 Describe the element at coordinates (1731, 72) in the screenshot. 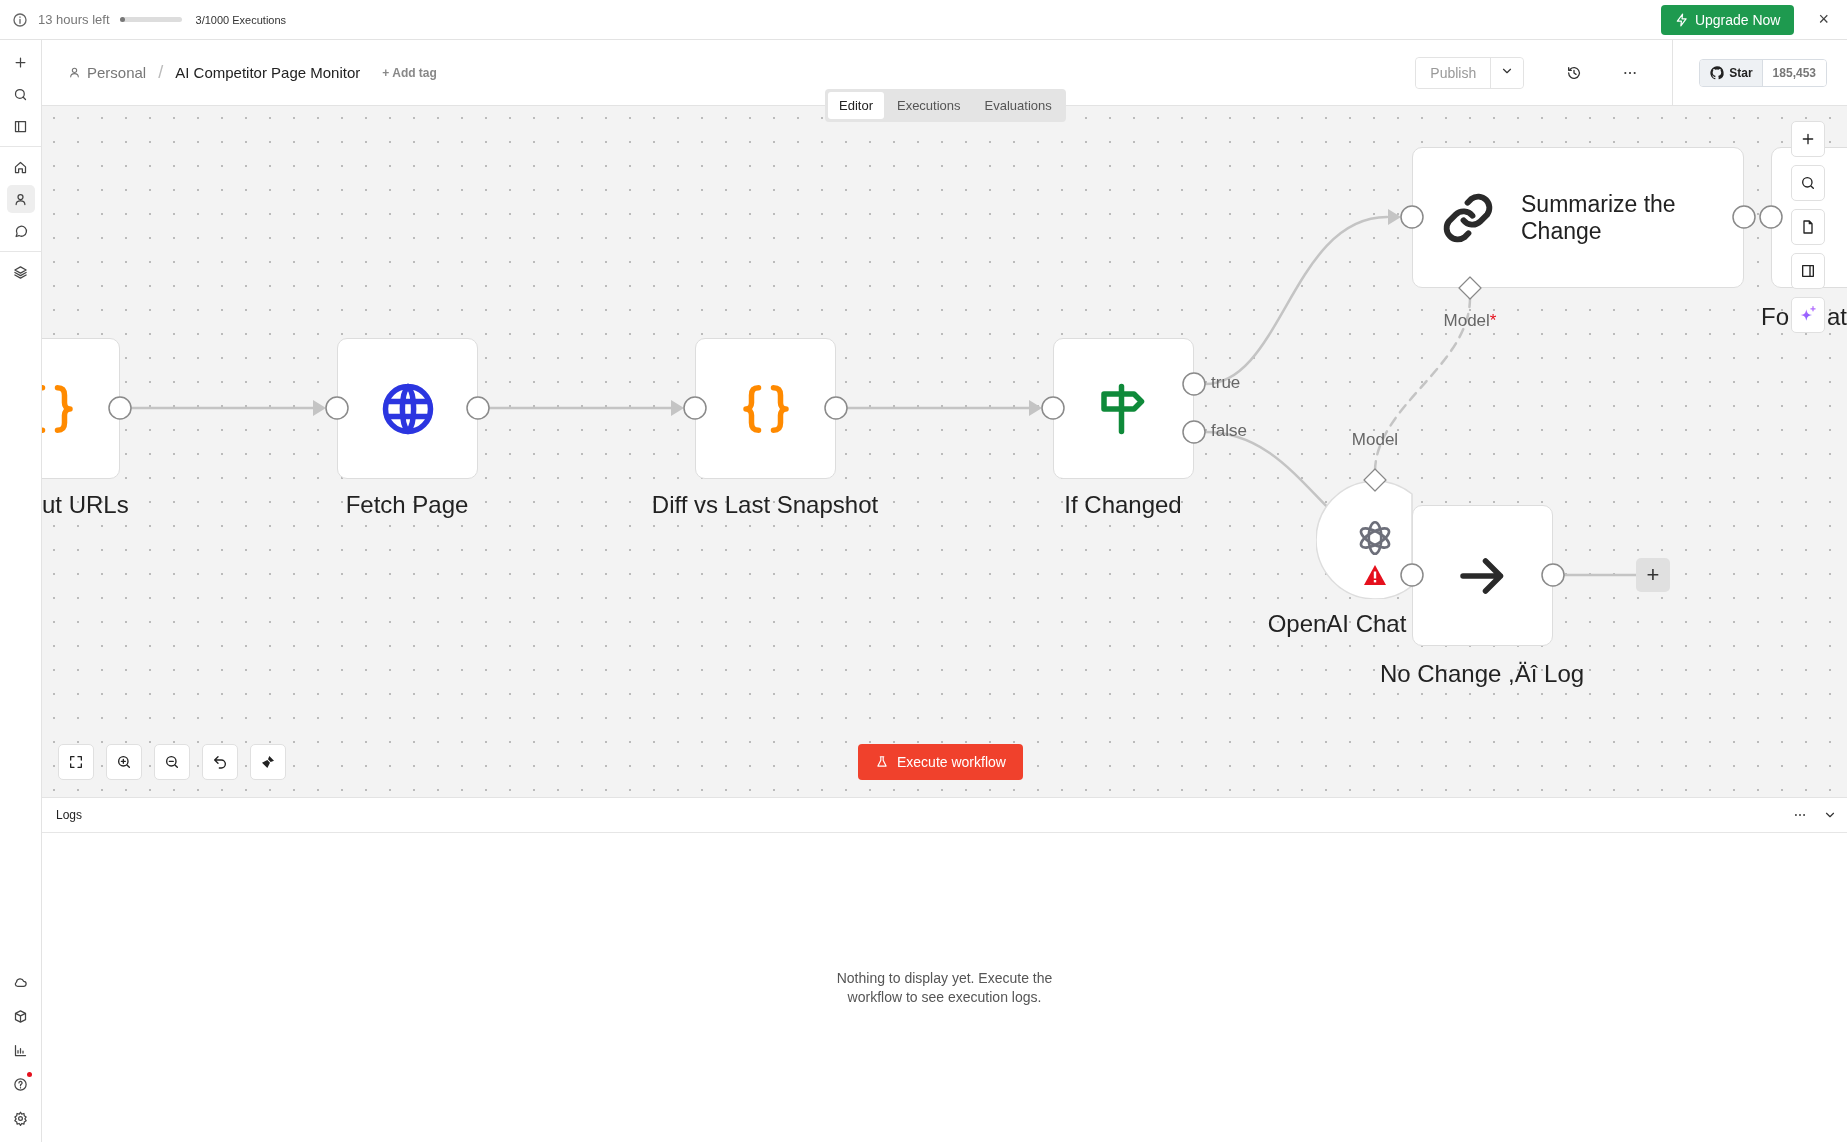

I see `star-button: Star` at that location.